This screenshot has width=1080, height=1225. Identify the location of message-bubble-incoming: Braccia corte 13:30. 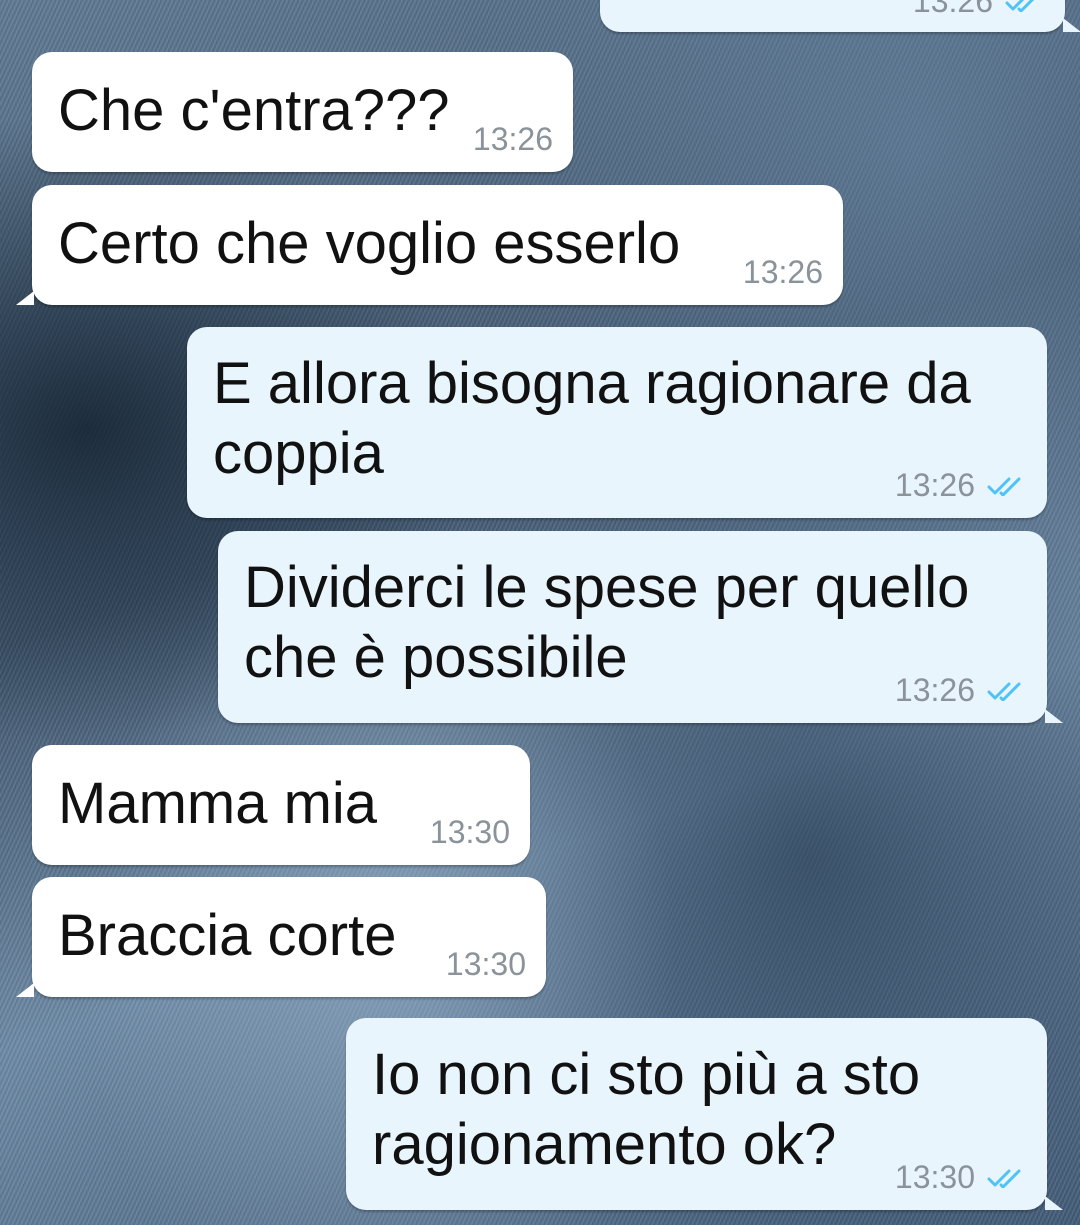
(281, 937).